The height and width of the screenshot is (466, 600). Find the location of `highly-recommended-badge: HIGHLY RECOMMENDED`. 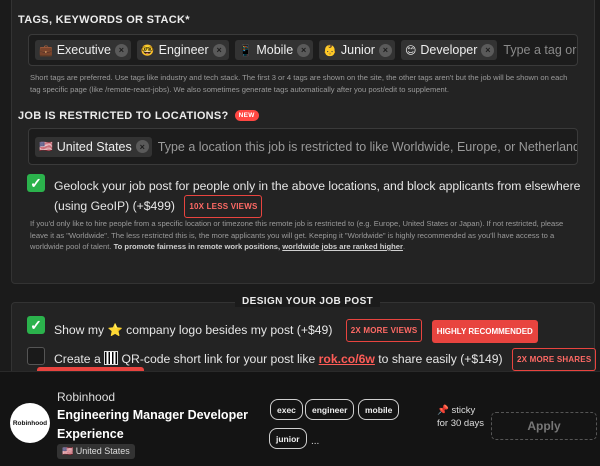

highly-recommended-badge: HIGHLY RECOMMENDED is located at coordinates (484, 331).